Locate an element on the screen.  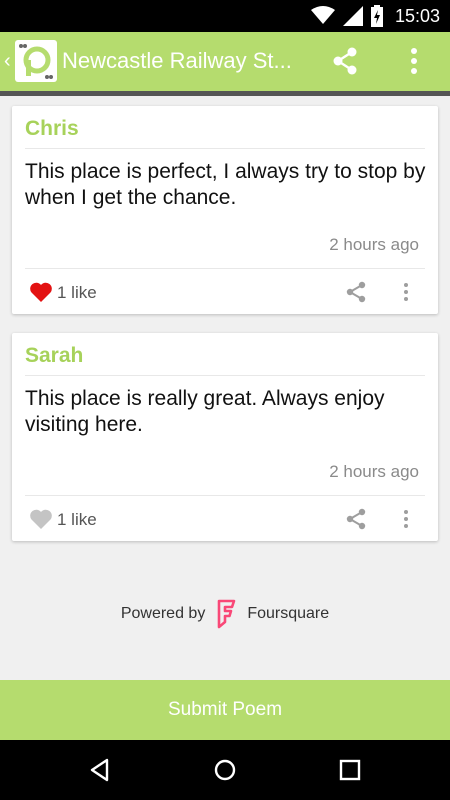
nav-back-icon is located at coordinates (100, 770).